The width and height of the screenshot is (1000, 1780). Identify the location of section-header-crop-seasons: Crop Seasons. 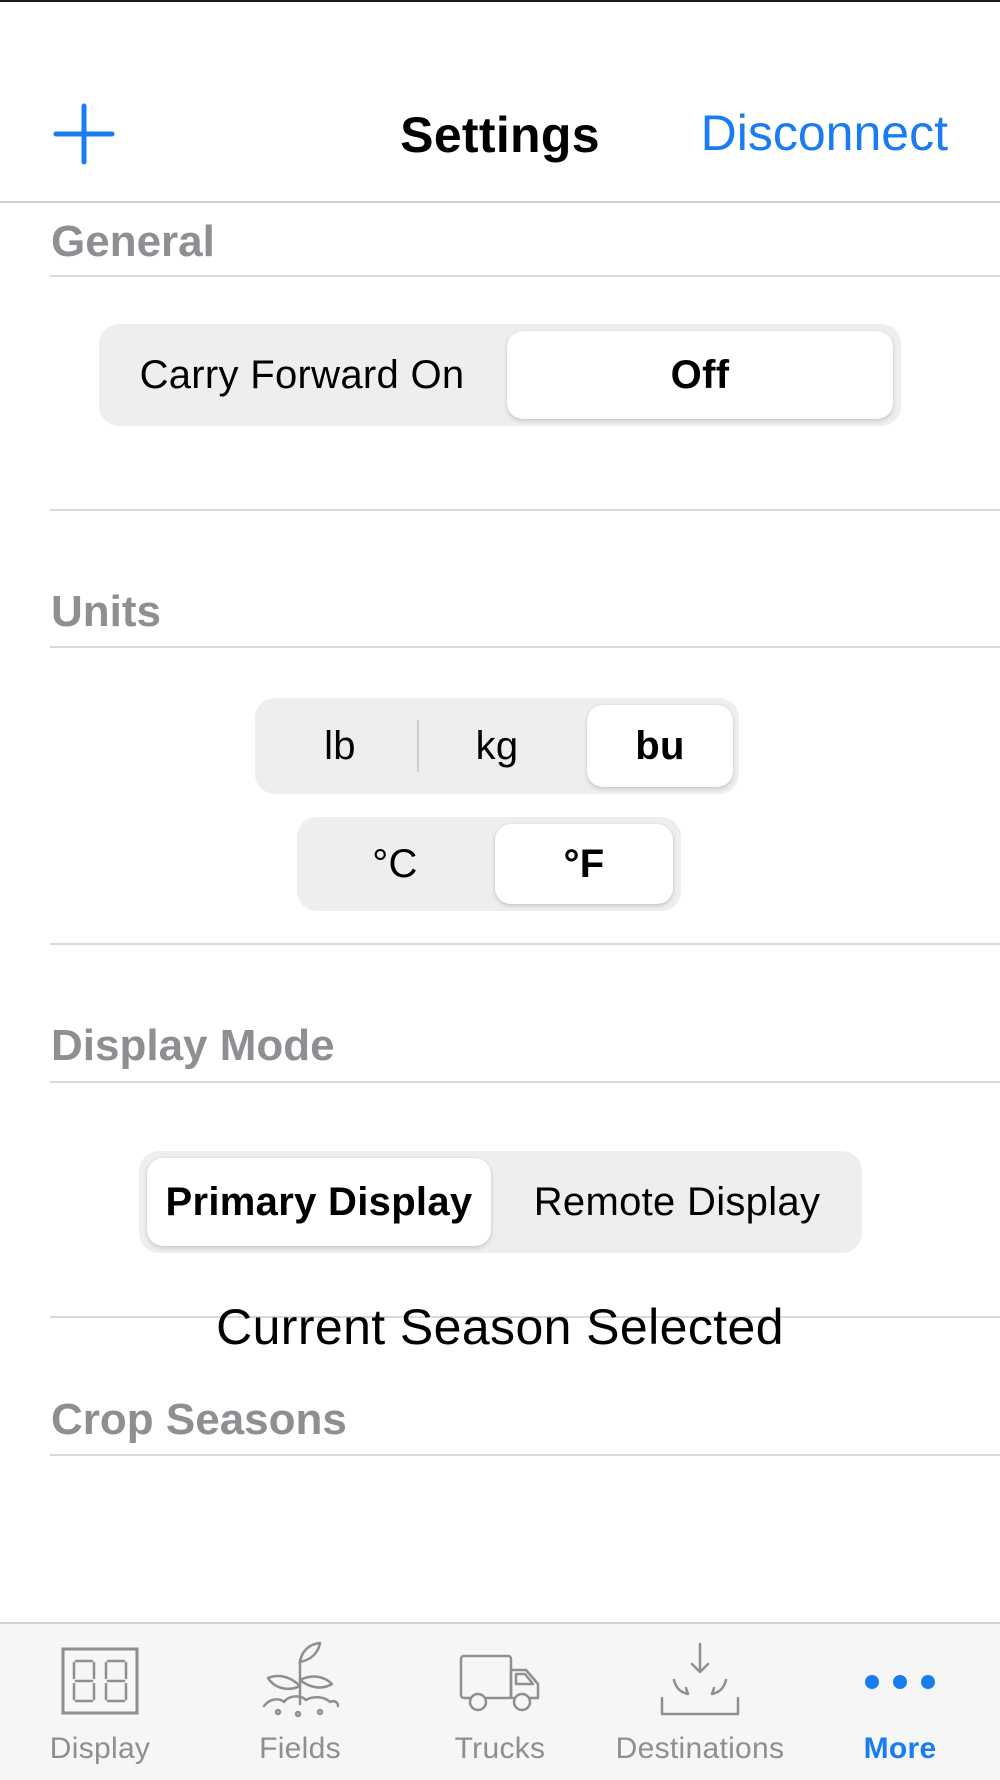
(199, 1419).